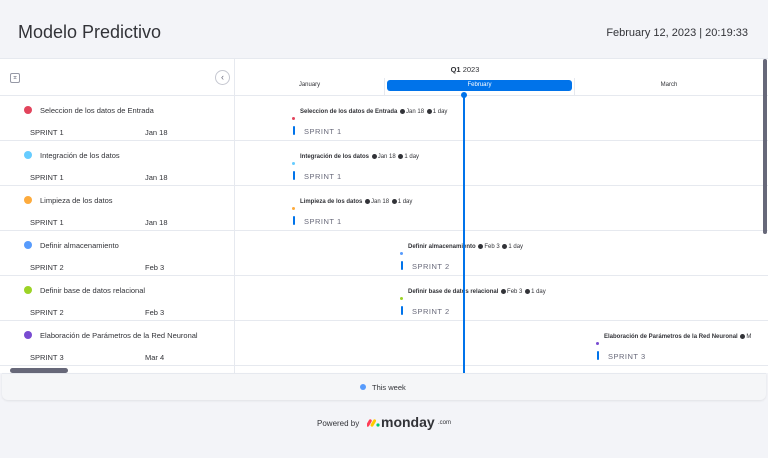  I want to click on bar-title: Definir almacenamiento, so click(442, 247).